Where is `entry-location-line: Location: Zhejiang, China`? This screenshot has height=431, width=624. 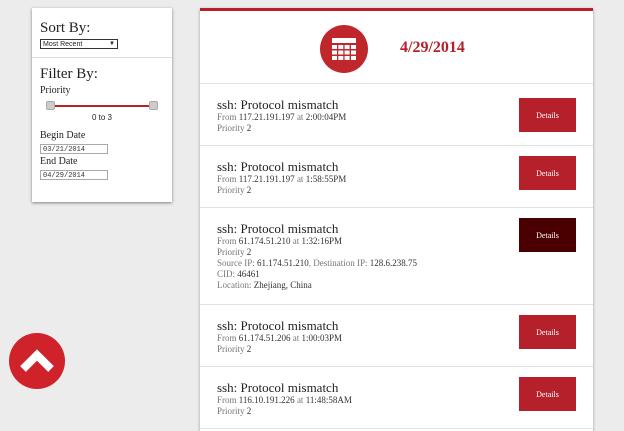
entry-location-line: Location: Zhejiang, China is located at coordinates (264, 285).